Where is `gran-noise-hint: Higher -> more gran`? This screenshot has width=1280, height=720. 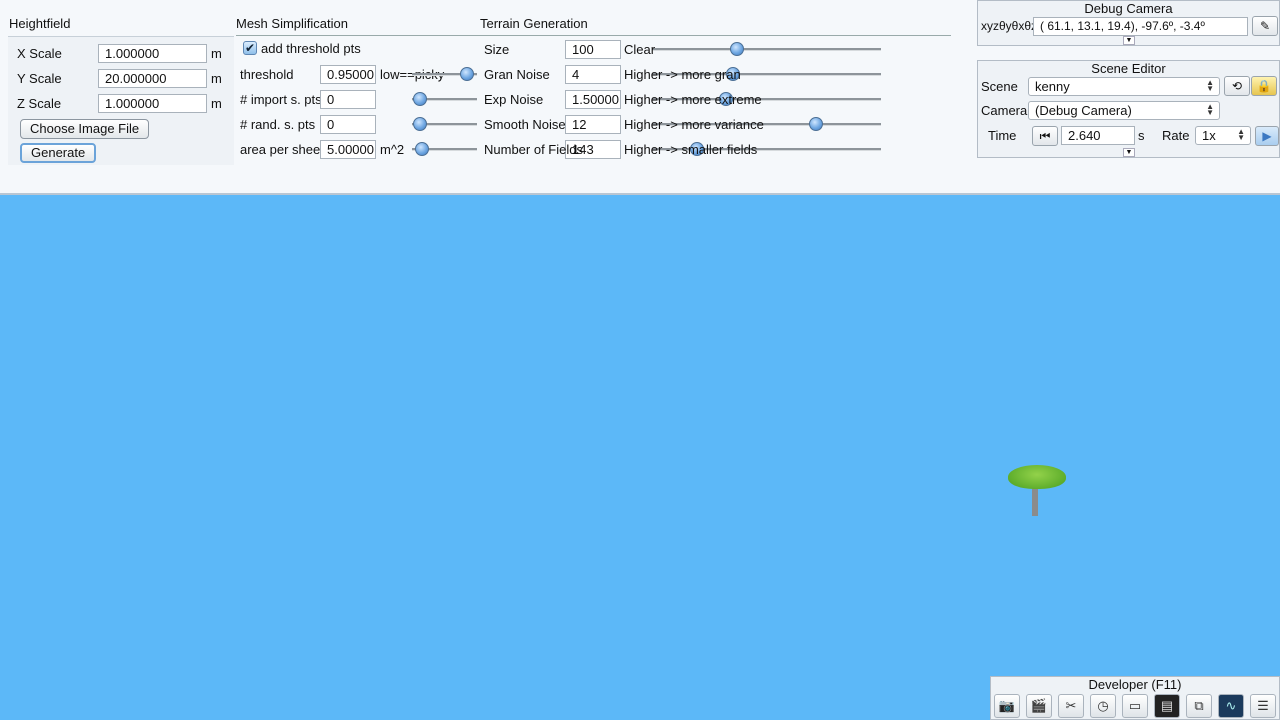
gran-noise-hint: Higher -> more gran is located at coordinates (682, 74).